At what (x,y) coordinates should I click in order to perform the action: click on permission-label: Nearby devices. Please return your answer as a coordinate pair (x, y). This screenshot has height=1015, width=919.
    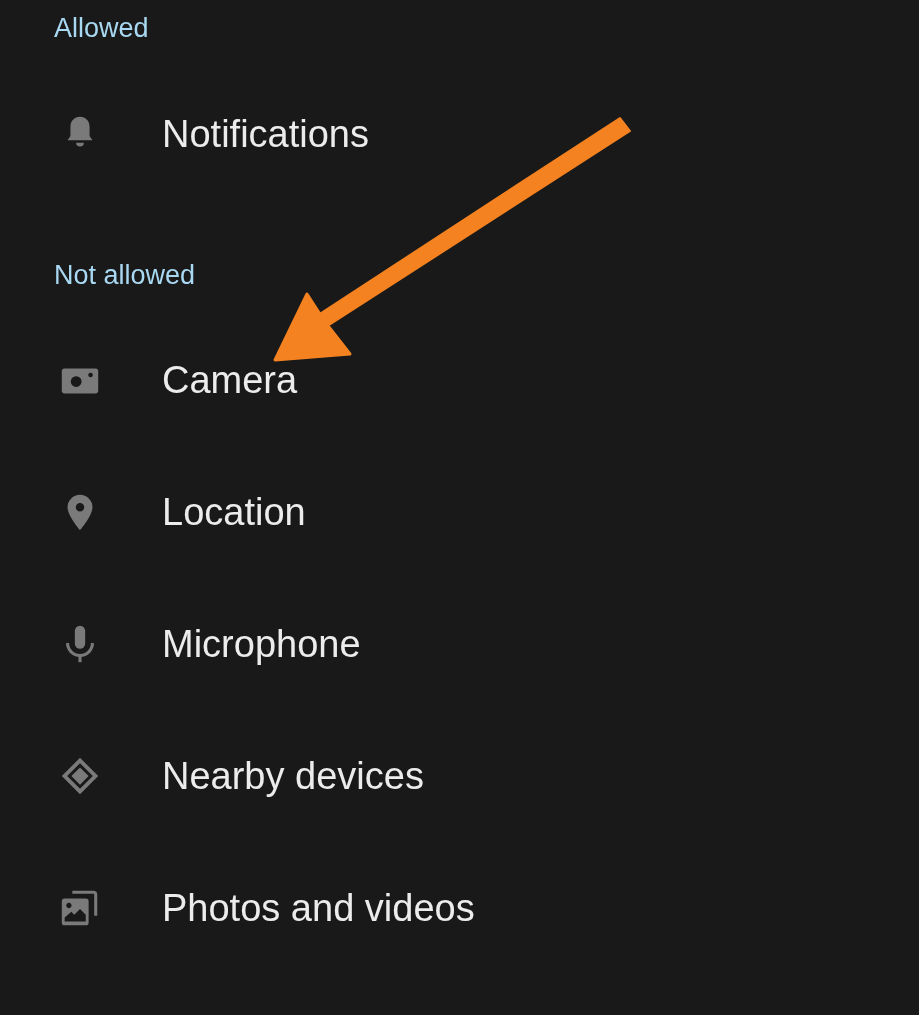
    Looking at the image, I should click on (293, 776).